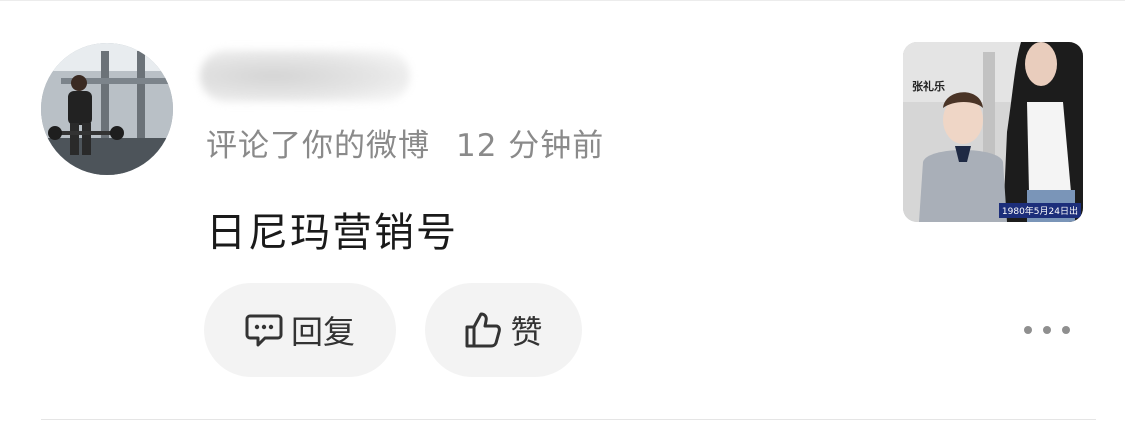 This screenshot has height=441, width=1125. I want to click on thumbnail-image, so click(993, 132).